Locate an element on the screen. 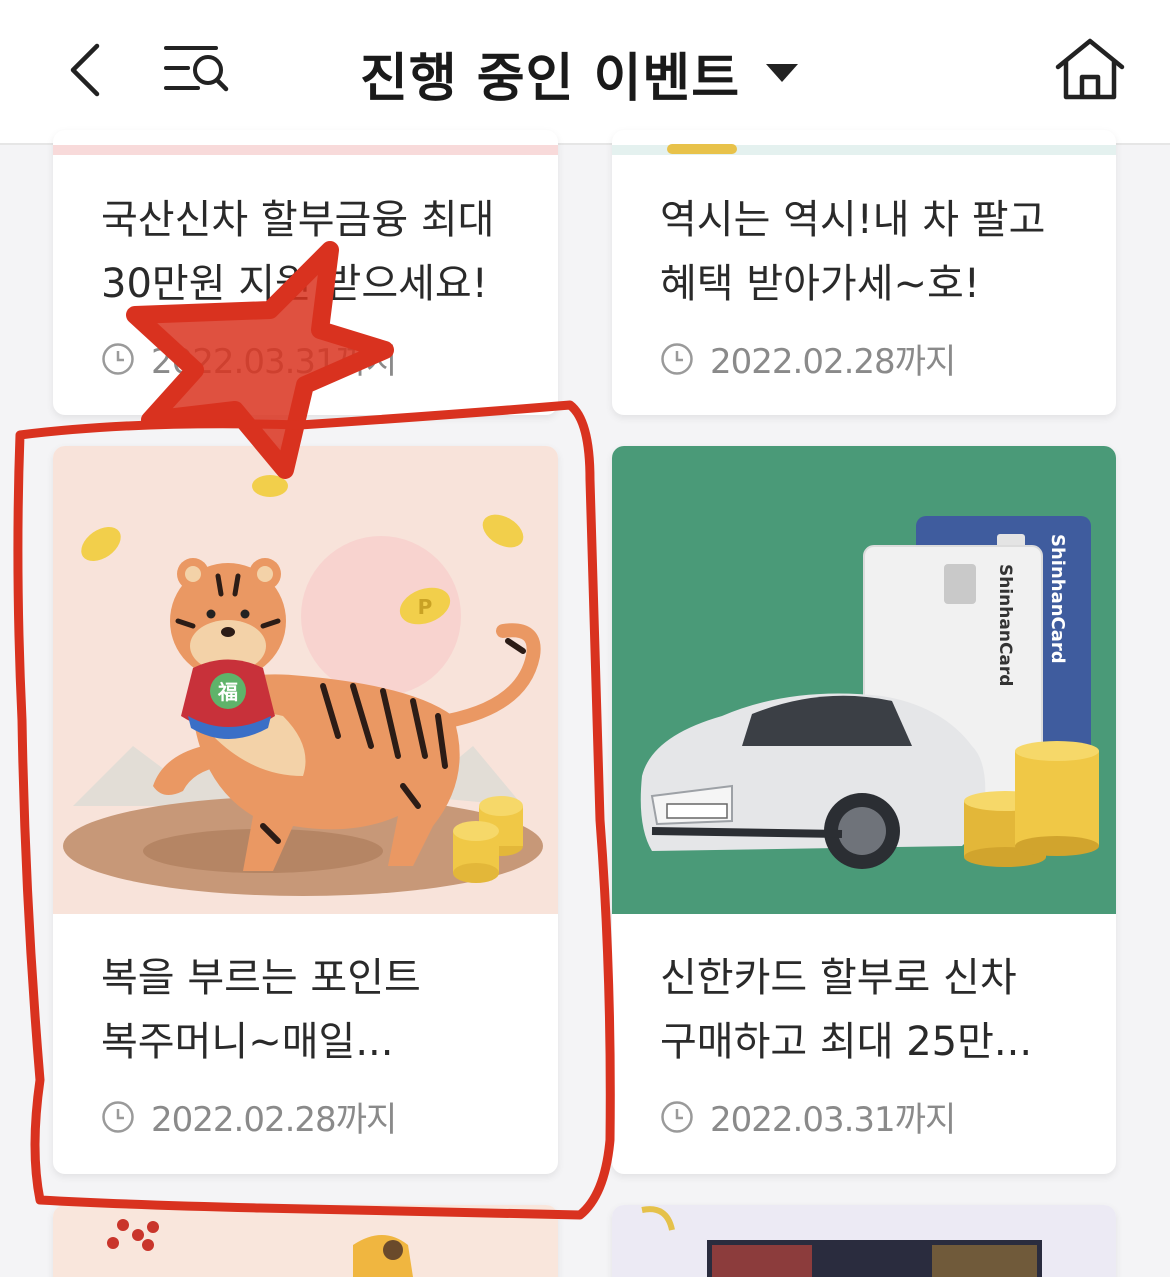 This screenshot has width=1170, height=1277. event-title: 혜택 받아가세~호! is located at coordinates (820, 284).